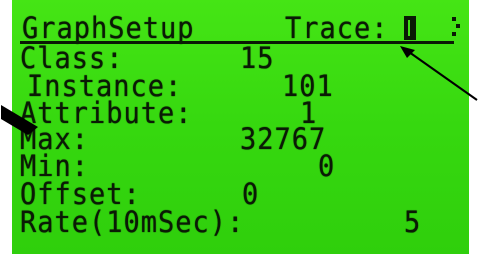 The image size is (480, 259). I want to click on trace-selector-cursor, so click(410, 28).